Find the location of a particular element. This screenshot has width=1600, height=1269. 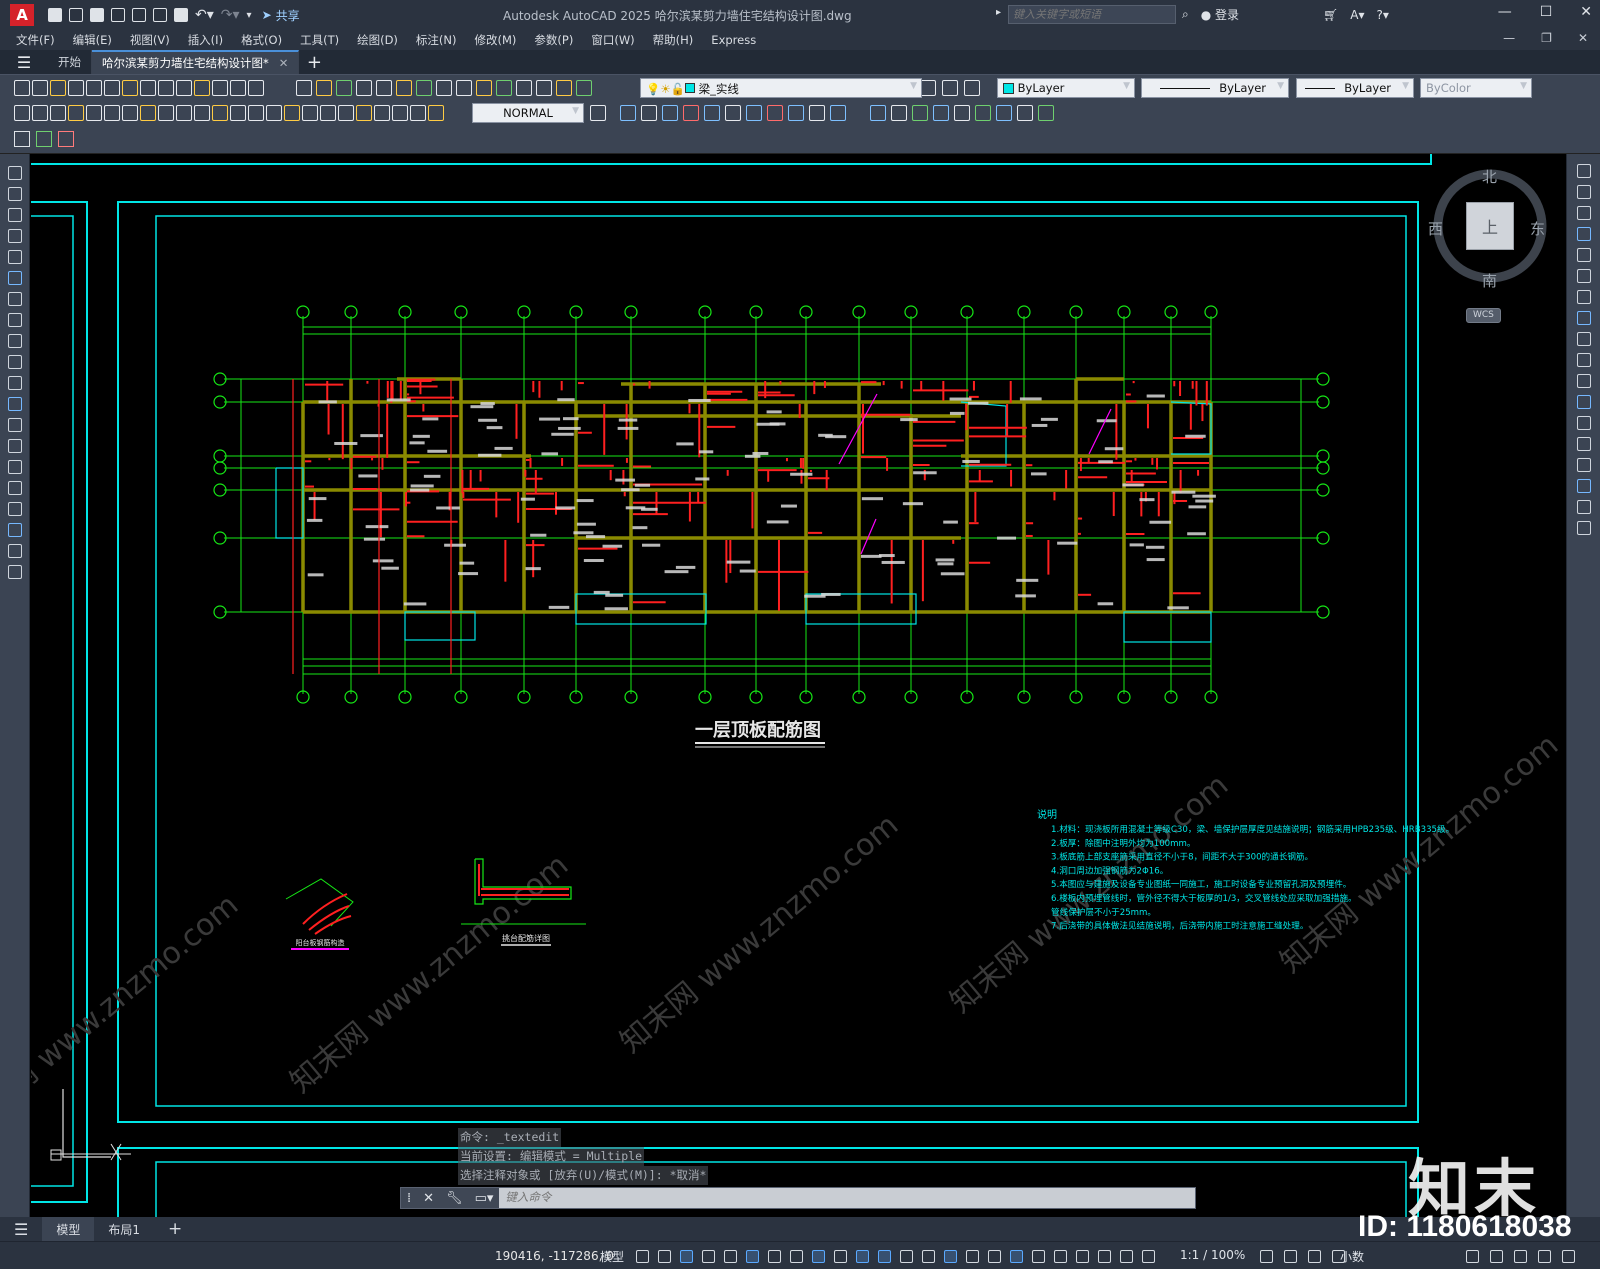

tab-layout1: 布局1 is located at coordinates (124, 1229).